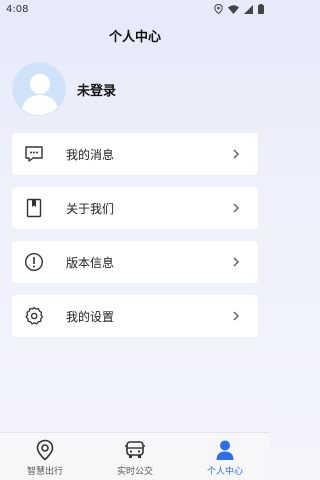  I want to click on tab-label: 智慧出行, so click(44, 472).